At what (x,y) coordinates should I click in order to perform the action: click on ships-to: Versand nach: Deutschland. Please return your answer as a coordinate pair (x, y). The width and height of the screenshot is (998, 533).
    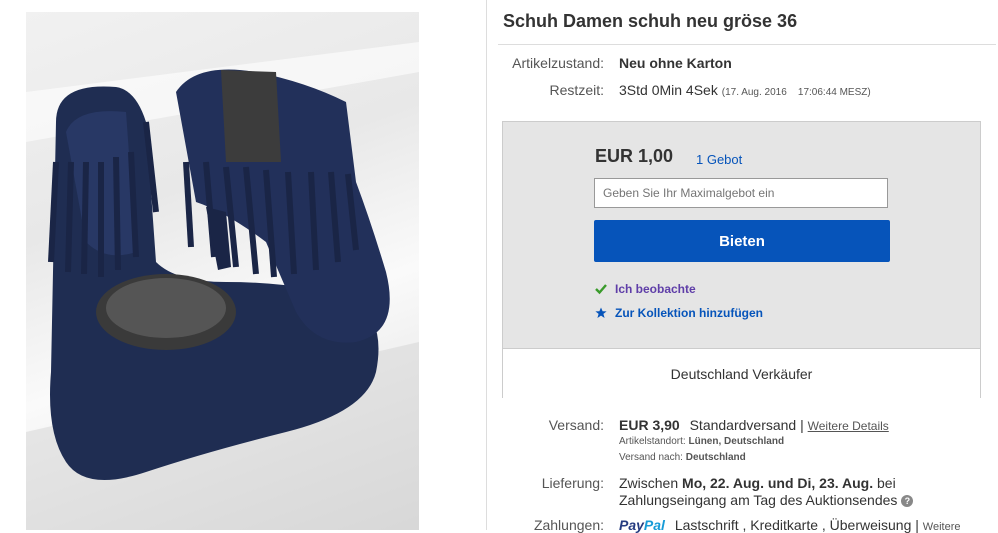
    Looking at the image, I should click on (682, 457).